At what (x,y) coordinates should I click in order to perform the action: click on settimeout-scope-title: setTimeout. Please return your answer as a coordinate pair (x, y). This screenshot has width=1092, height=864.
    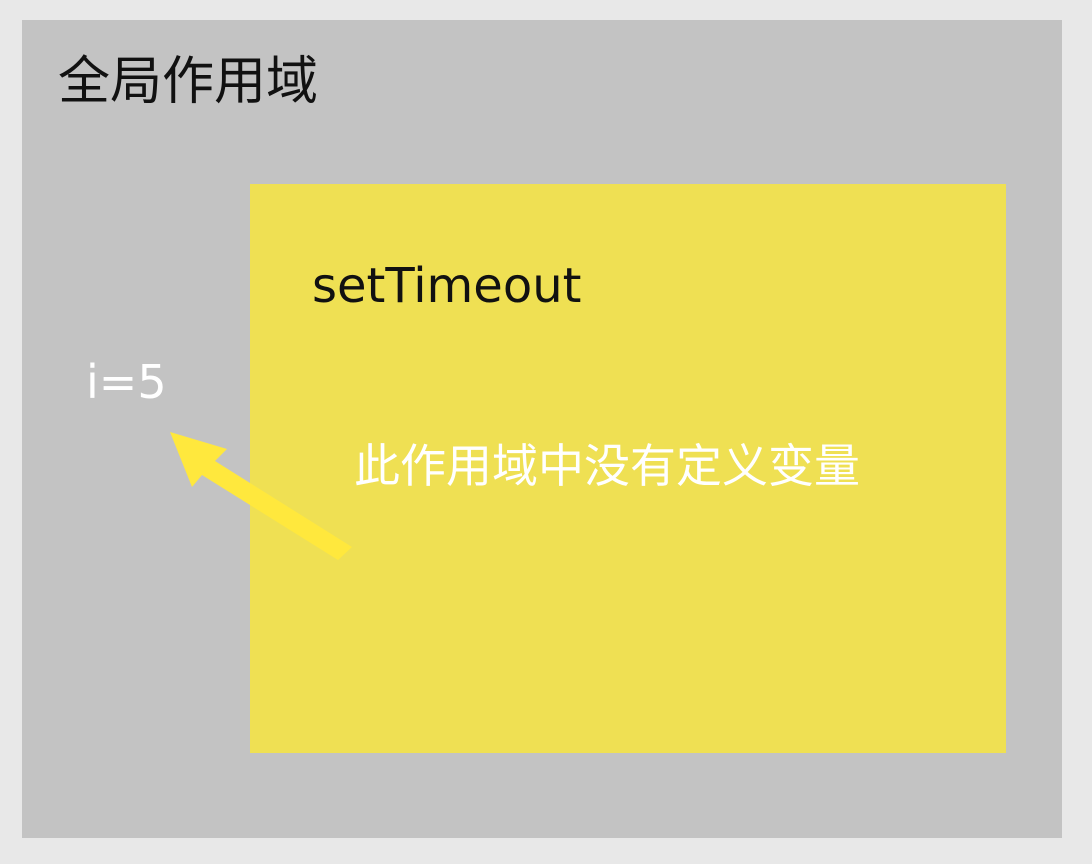
    Looking at the image, I should click on (447, 286).